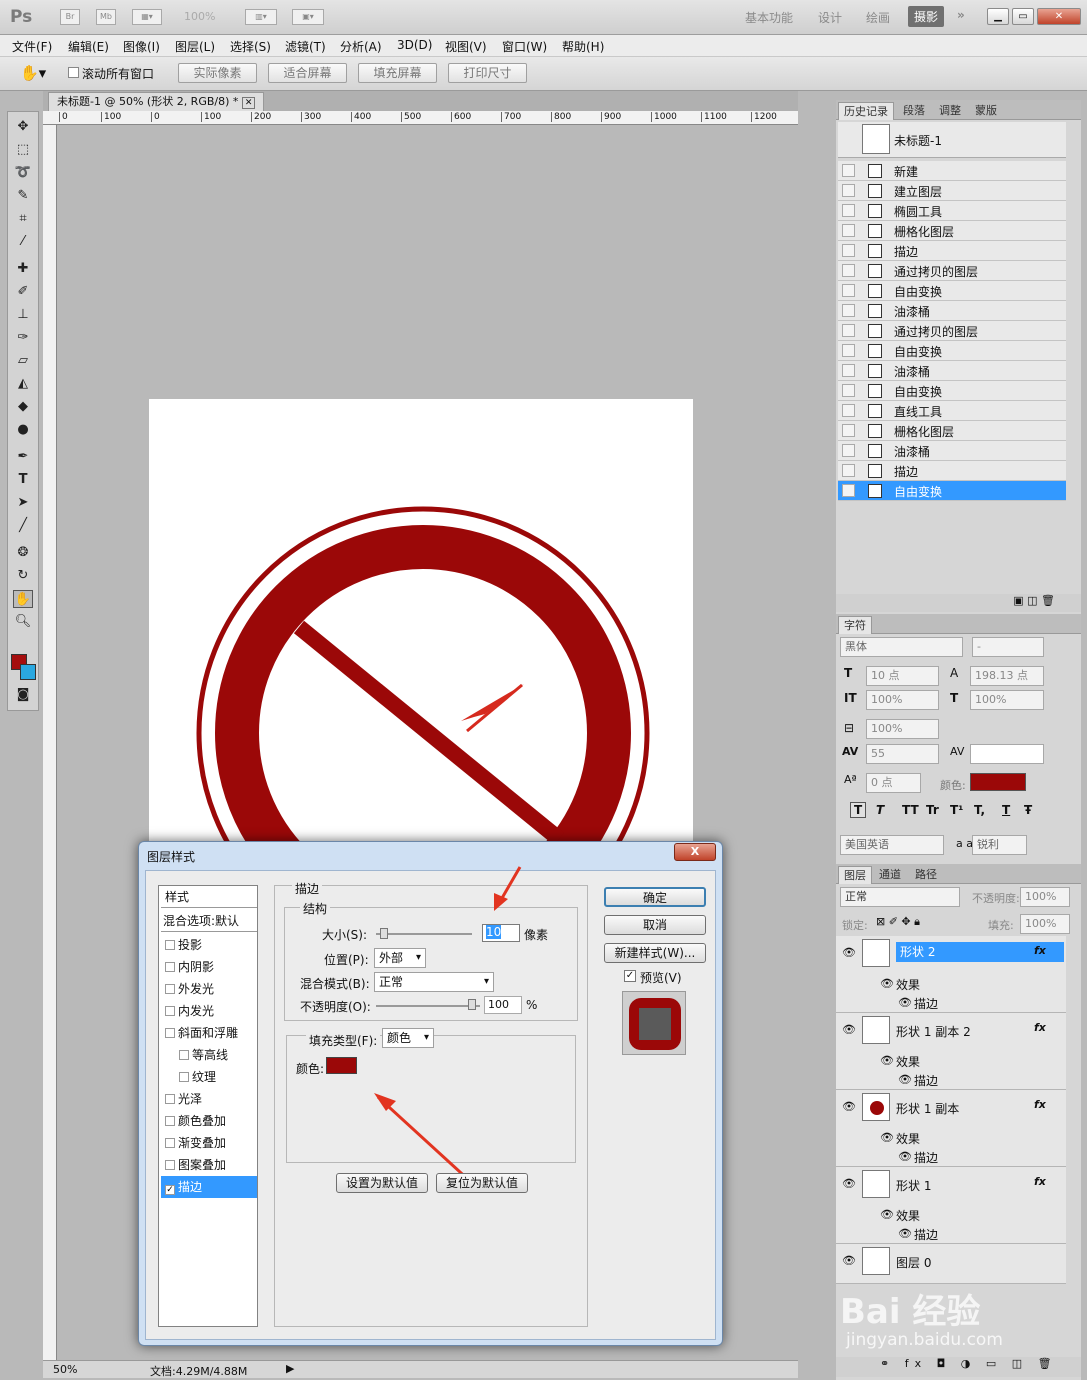 This screenshot has height=1380, width=1087. Describe the element at coordinates (23, 457) in the screenshot. I see `pen-tool-icon: ✒` at that location.